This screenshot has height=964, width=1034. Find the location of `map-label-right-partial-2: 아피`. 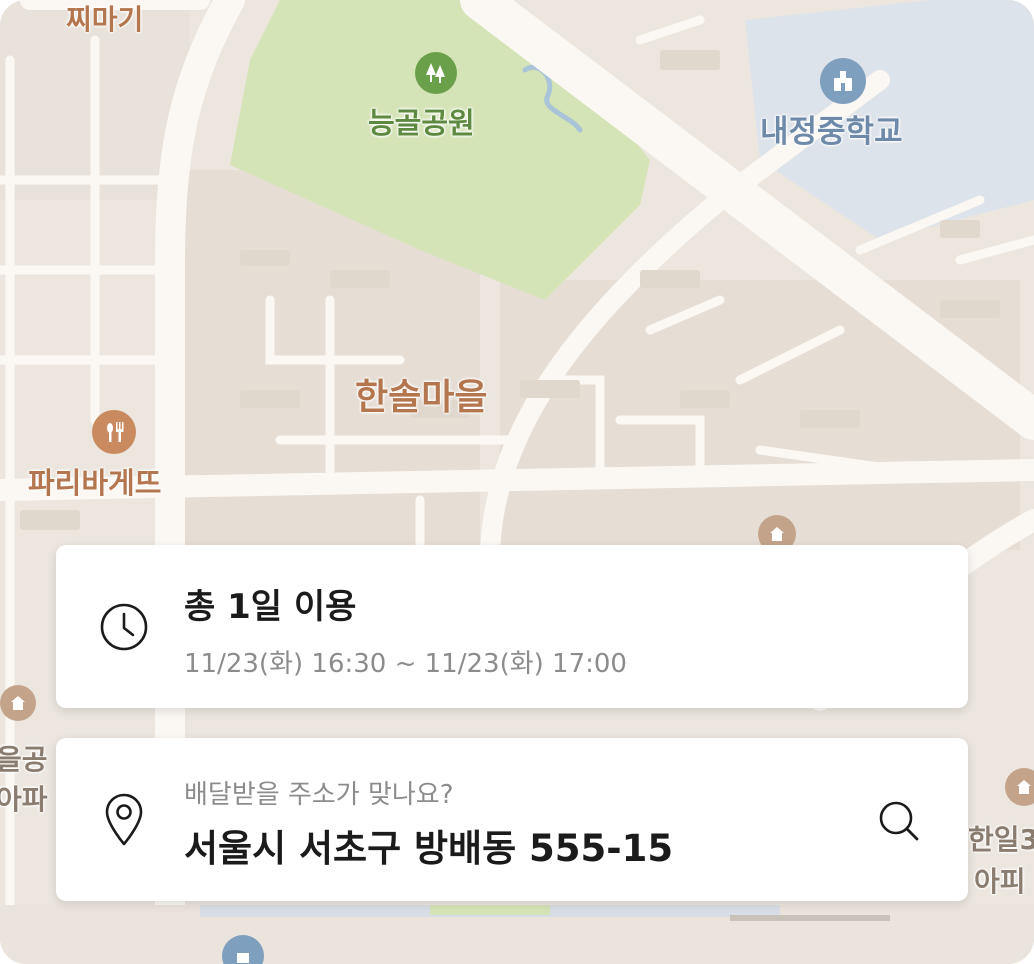

map-label-right-partial-2: 아피 is located at coordinates (1000, 881).